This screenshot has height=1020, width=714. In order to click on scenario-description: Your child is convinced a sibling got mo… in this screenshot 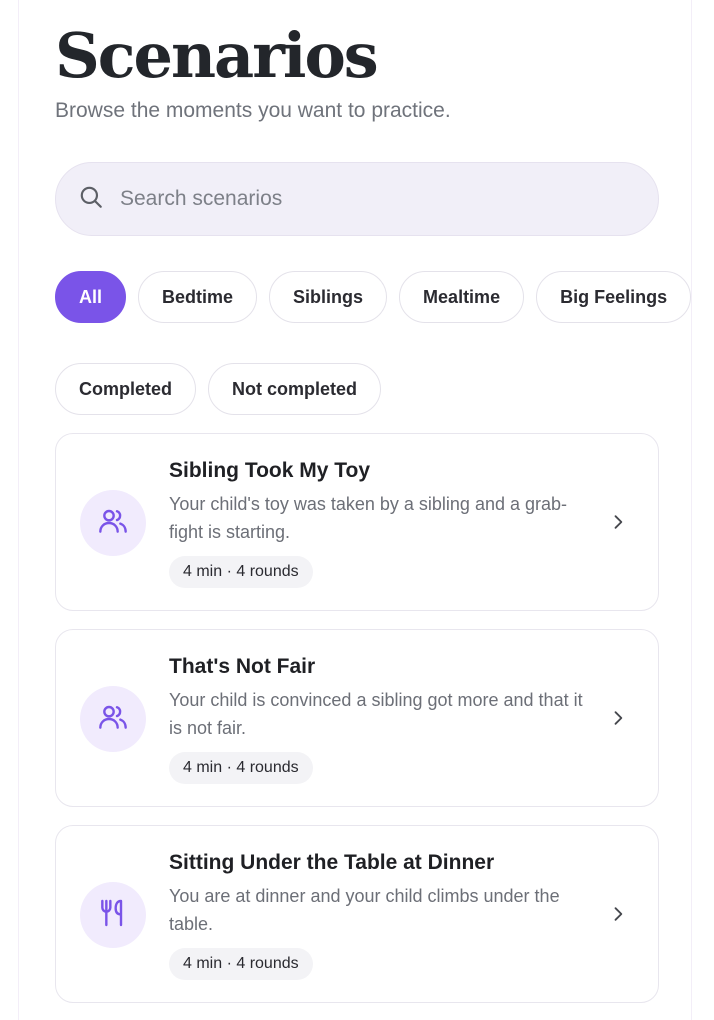, I will do `click(376, 714)`.